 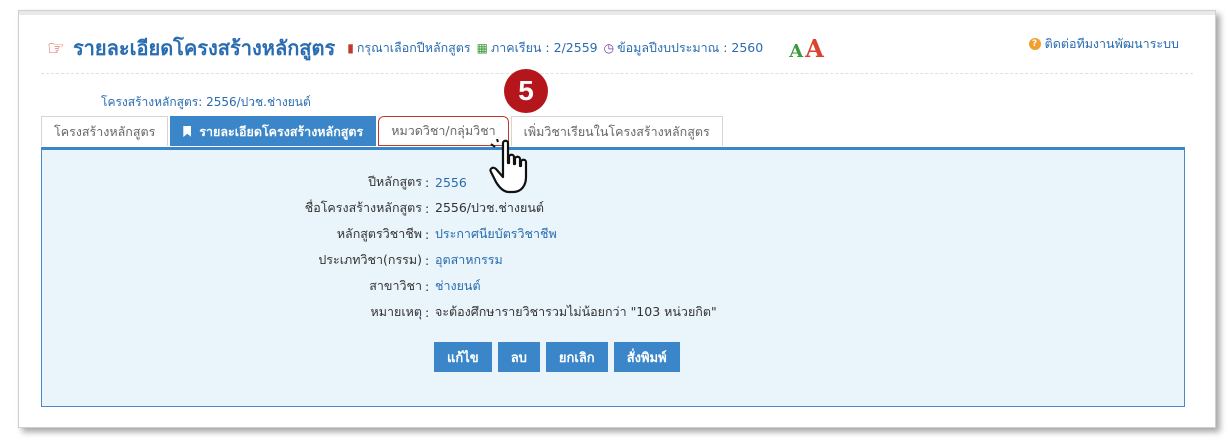 What do you see at coordinates (1111, 43) in the screenshot?
I see `contact-label: ติดต่อทีมงานพัฒนาระบบ` at bounding box center [1111, 43].